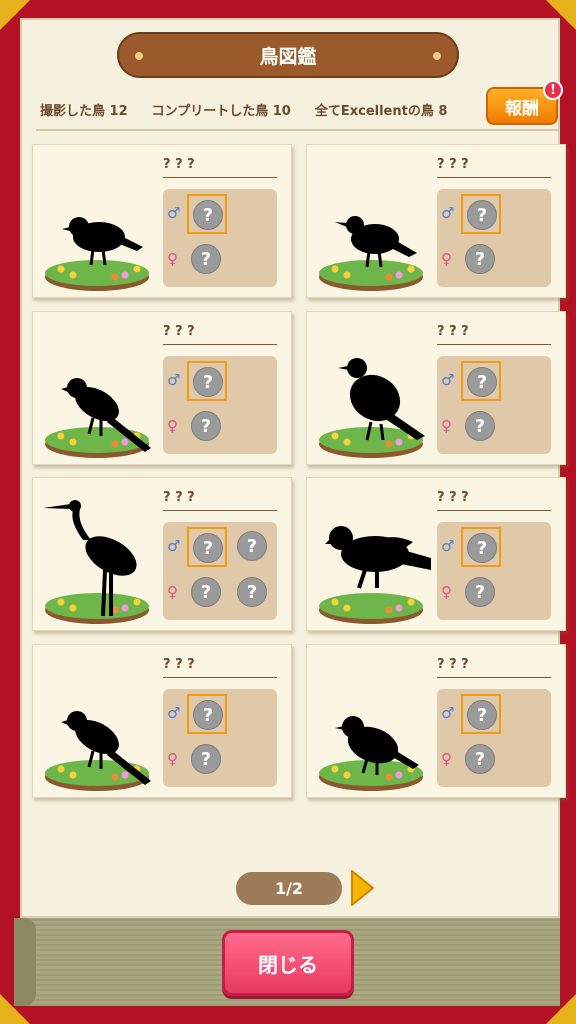 This screenshot has width=576, height=1024. Describe the element at coordinates (289, 888) in the screenshot. I see `page-indicator: 1/2` at that location.